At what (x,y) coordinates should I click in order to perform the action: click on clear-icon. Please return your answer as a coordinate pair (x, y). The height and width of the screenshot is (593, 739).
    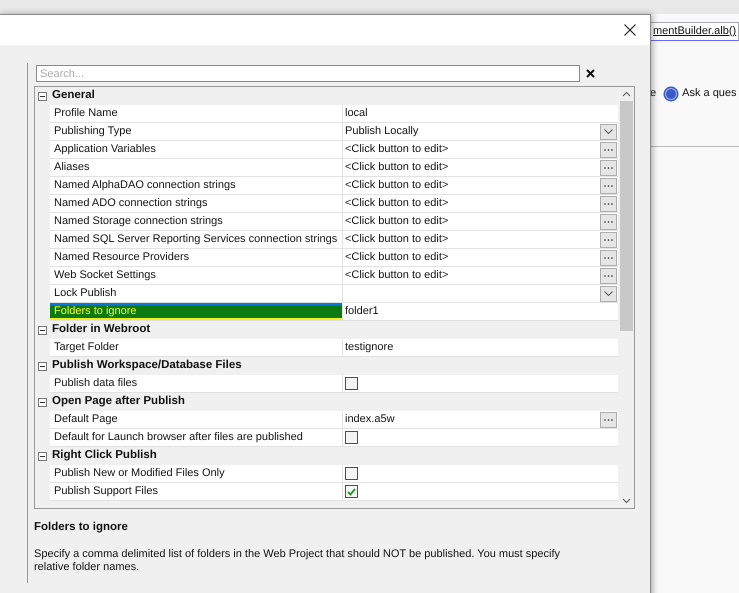
    Looking at the image, I should click on (590, 73).